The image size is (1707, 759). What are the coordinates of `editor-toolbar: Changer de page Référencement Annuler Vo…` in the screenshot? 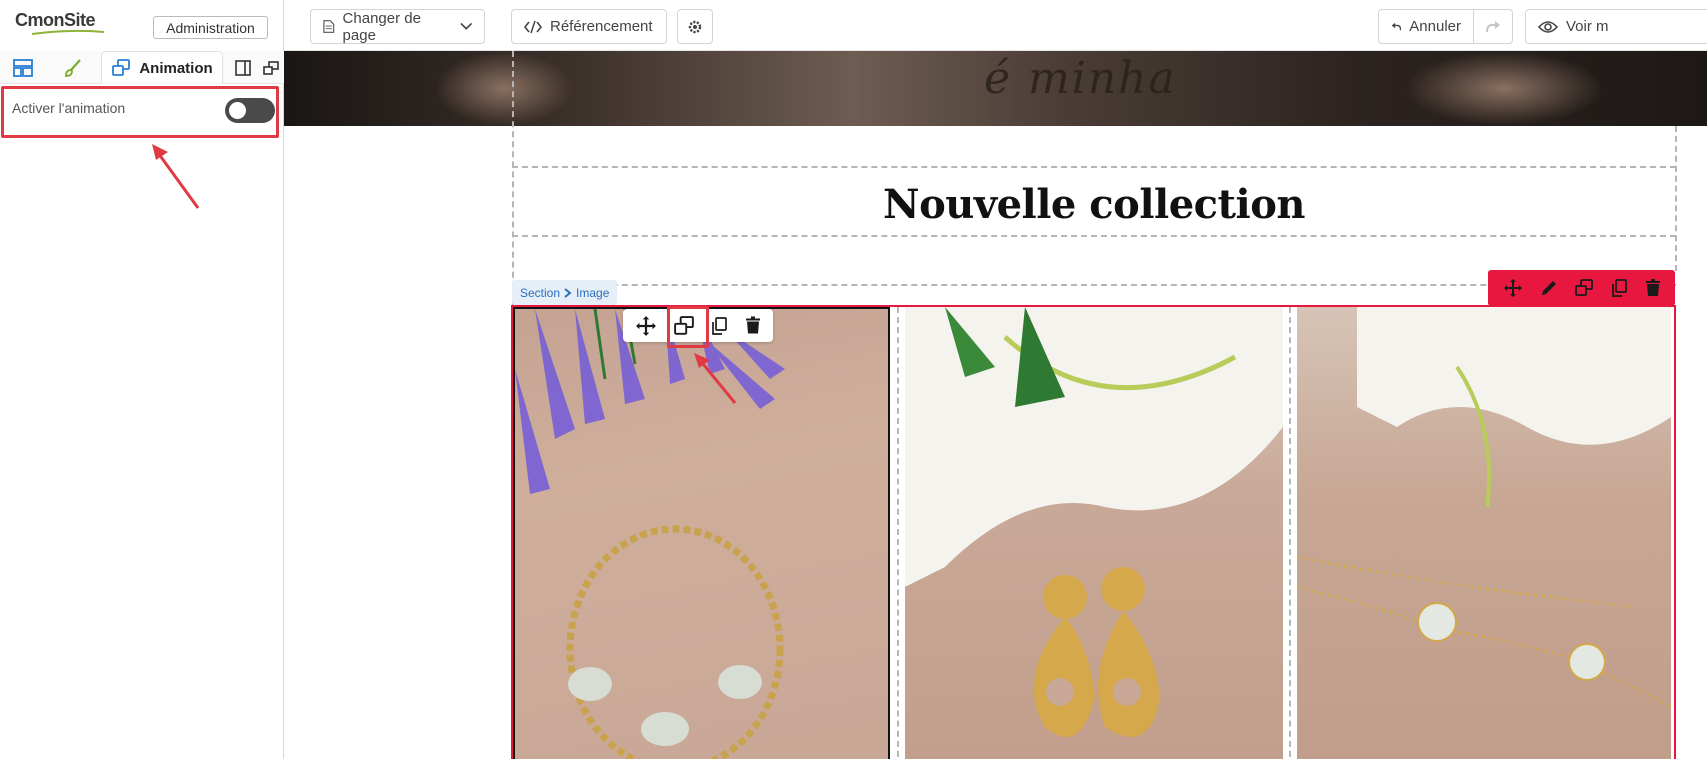 It's located at (995, 25).